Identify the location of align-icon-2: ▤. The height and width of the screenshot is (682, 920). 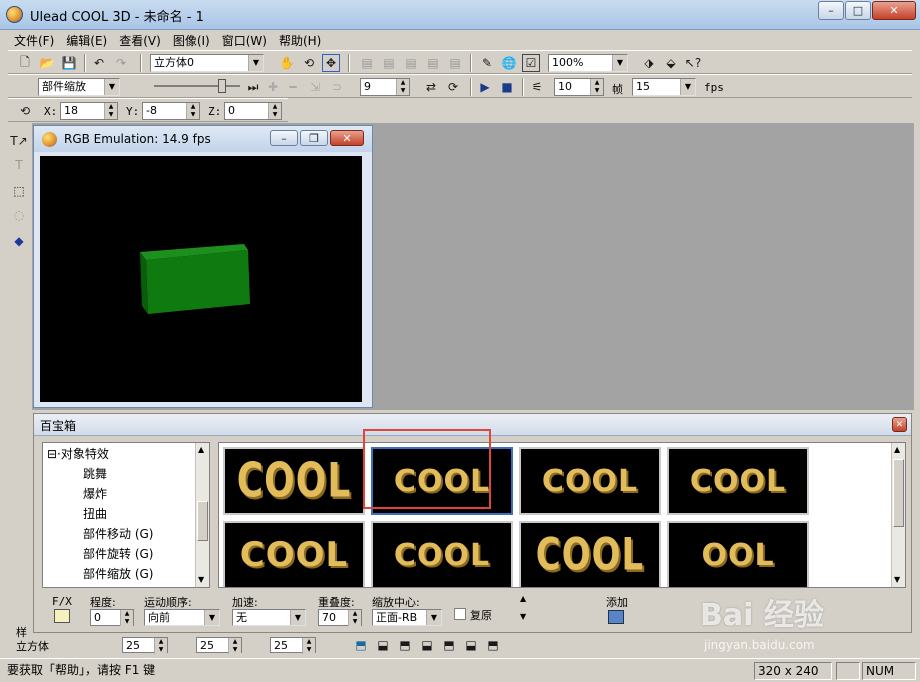
(389, 63).